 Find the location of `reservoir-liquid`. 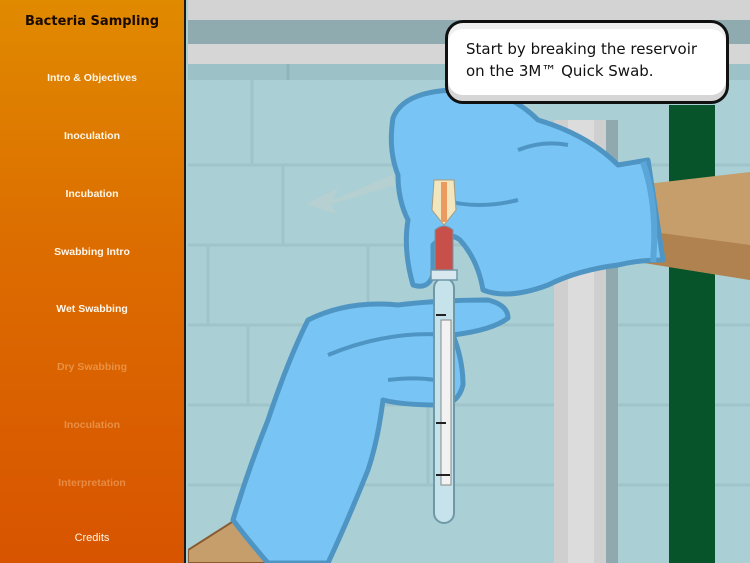

reservoir-liquid is located at coordinates (444, 248).